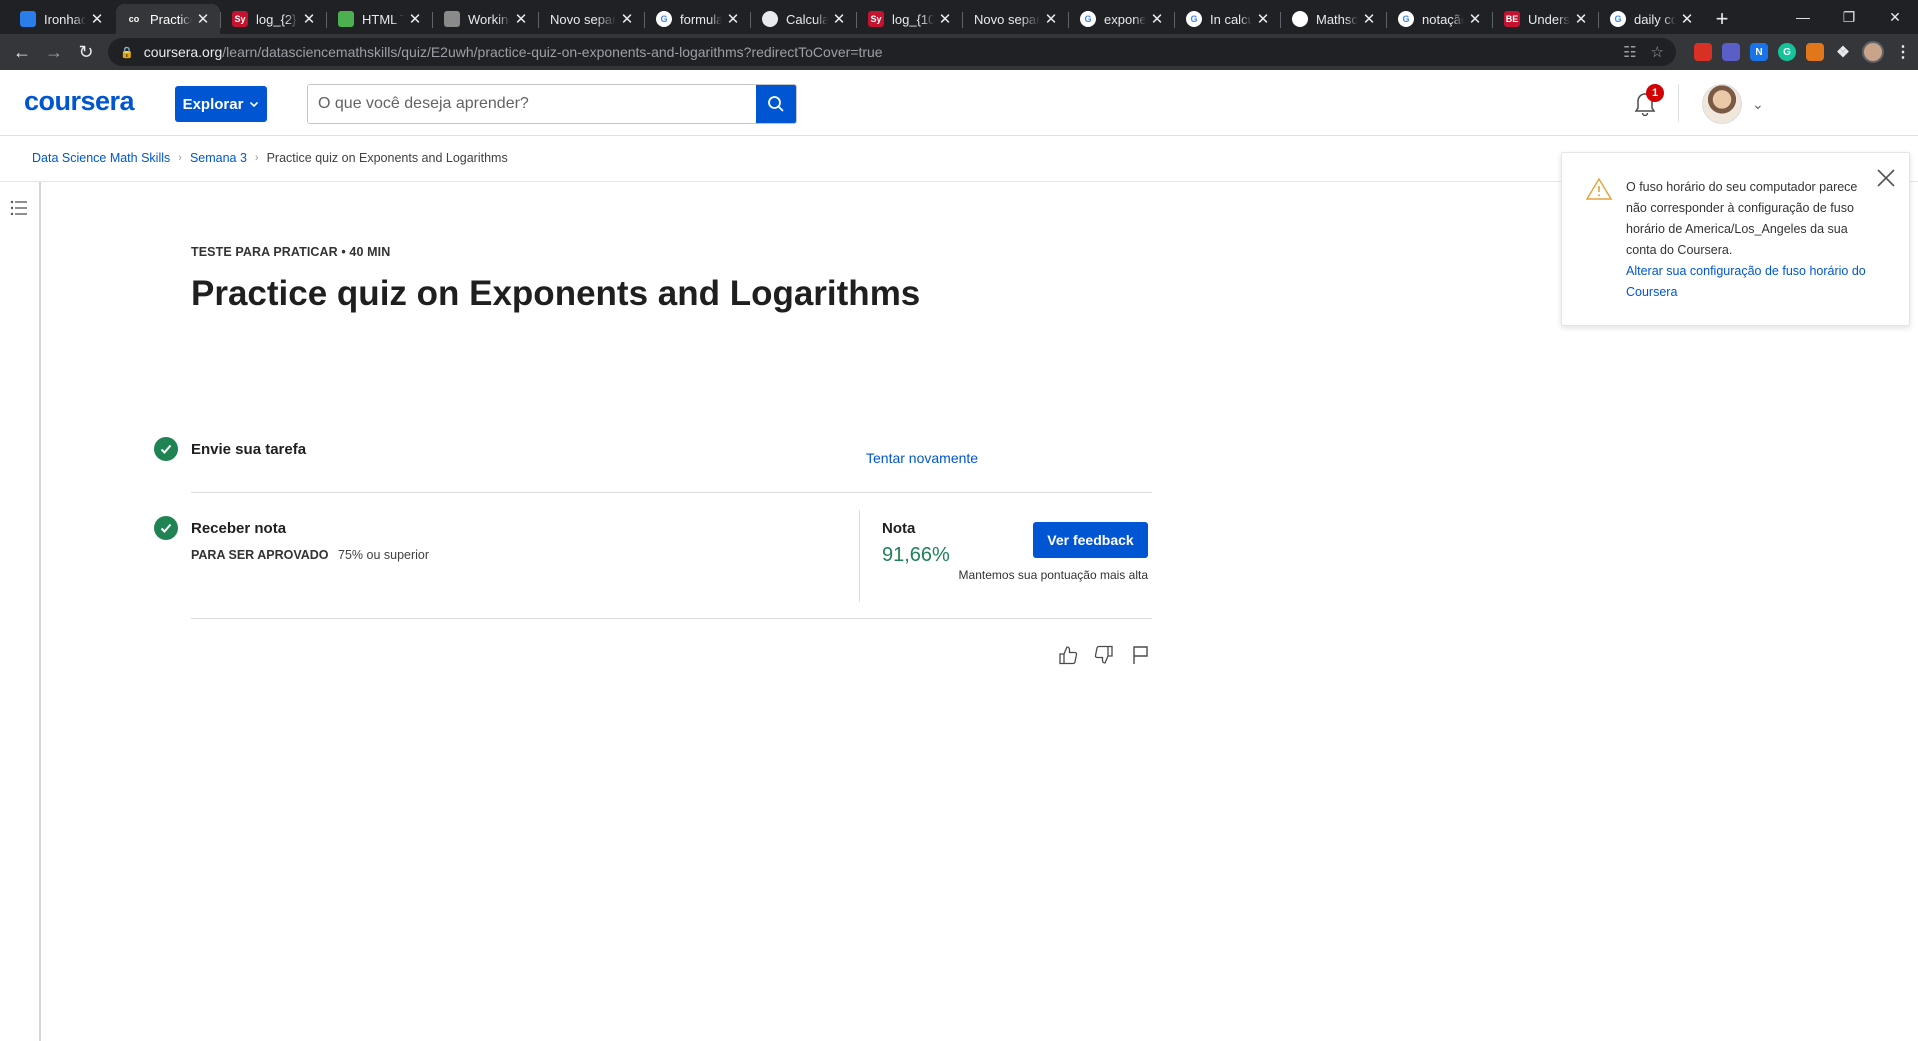 The image size is (1918, 1041). What do you see at coordinates (171, 19) in the screenshot?
I see `tab-title: Practice` at bounding box center [171, 19].